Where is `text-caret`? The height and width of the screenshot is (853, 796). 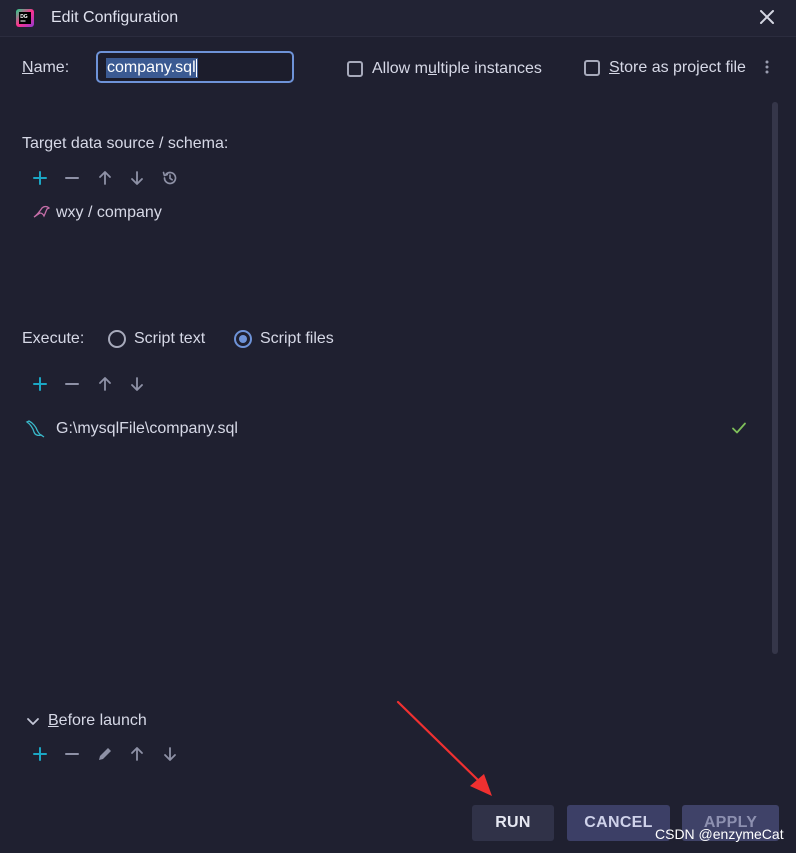 text-caret is located at coordinates (196, 67).